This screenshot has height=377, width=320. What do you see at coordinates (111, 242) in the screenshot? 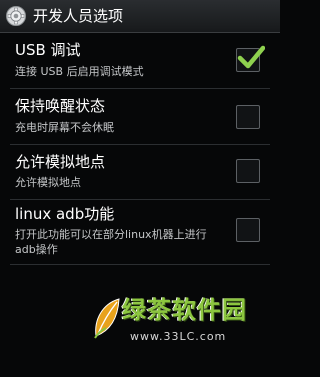
I see `setting-summary: 打开此功能可以在部分linux机器上进行adb操作` at bounding box center [111, 242].